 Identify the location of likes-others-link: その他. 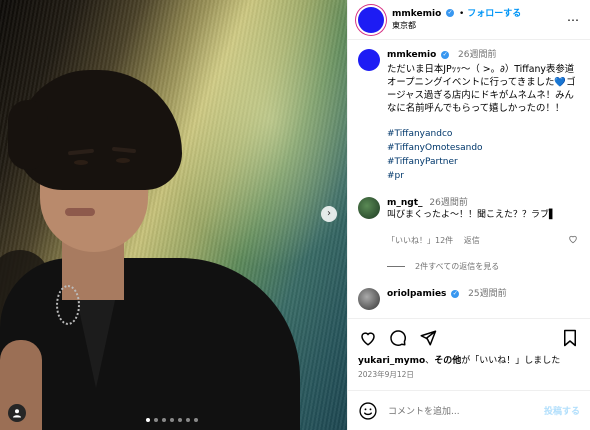
(447, 361).